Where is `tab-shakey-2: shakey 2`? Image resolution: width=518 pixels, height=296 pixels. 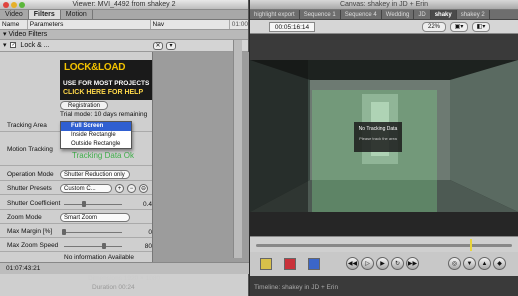 tab-shakey-2: shakey 2 is located at coordinates (473, 14).